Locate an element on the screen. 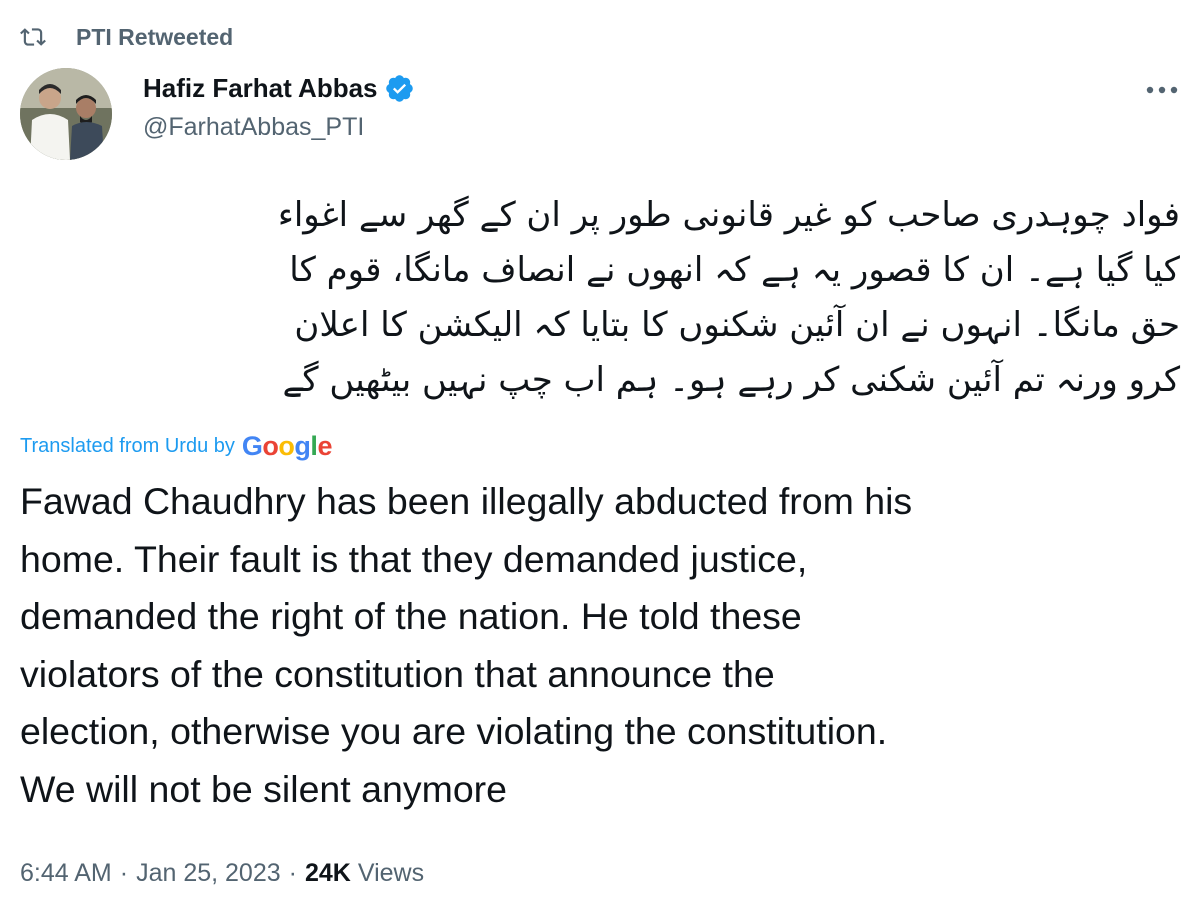 This screenshot has width=1200, height=908. tweet-date: Jan 25, 2023 is located at coordinates (208, 873).